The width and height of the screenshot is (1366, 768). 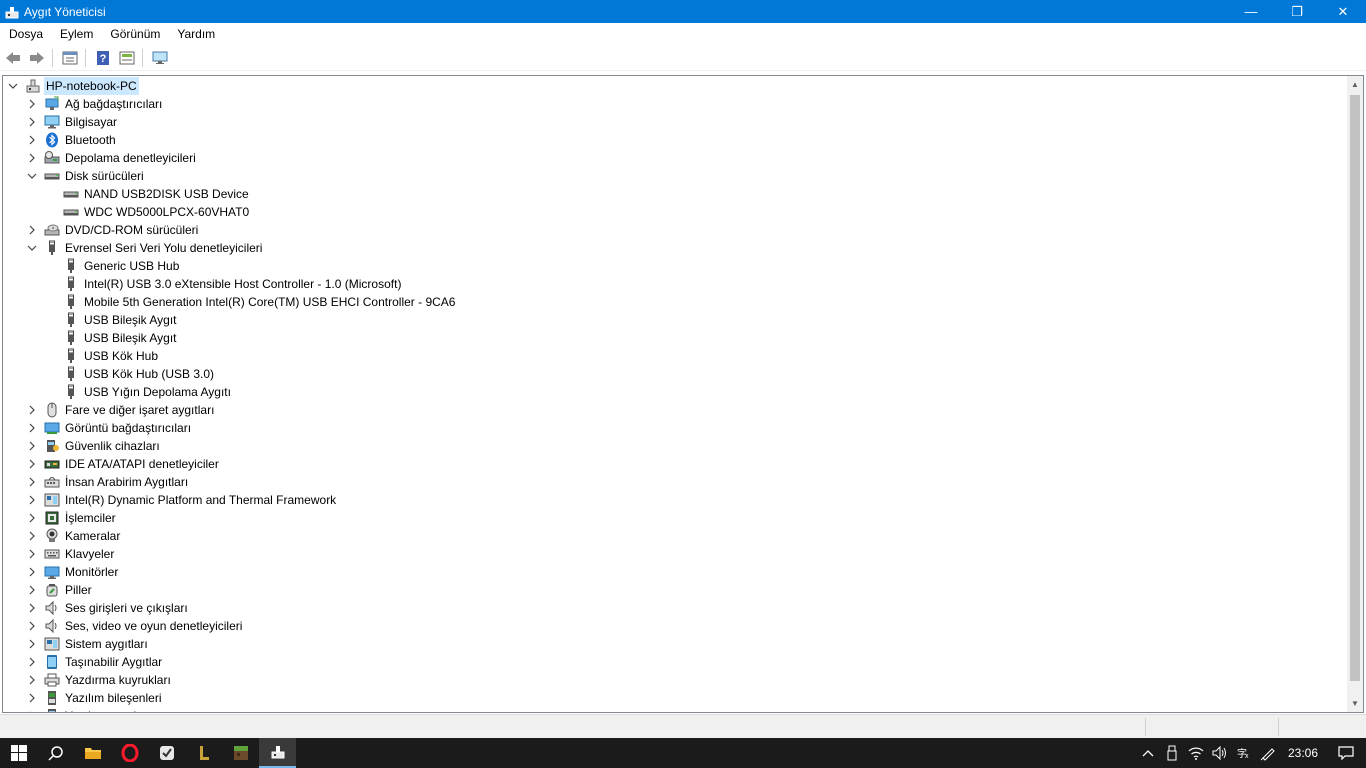 I want to click on tree-category: Güvenlik cihazları, so click(x=94, y=446).